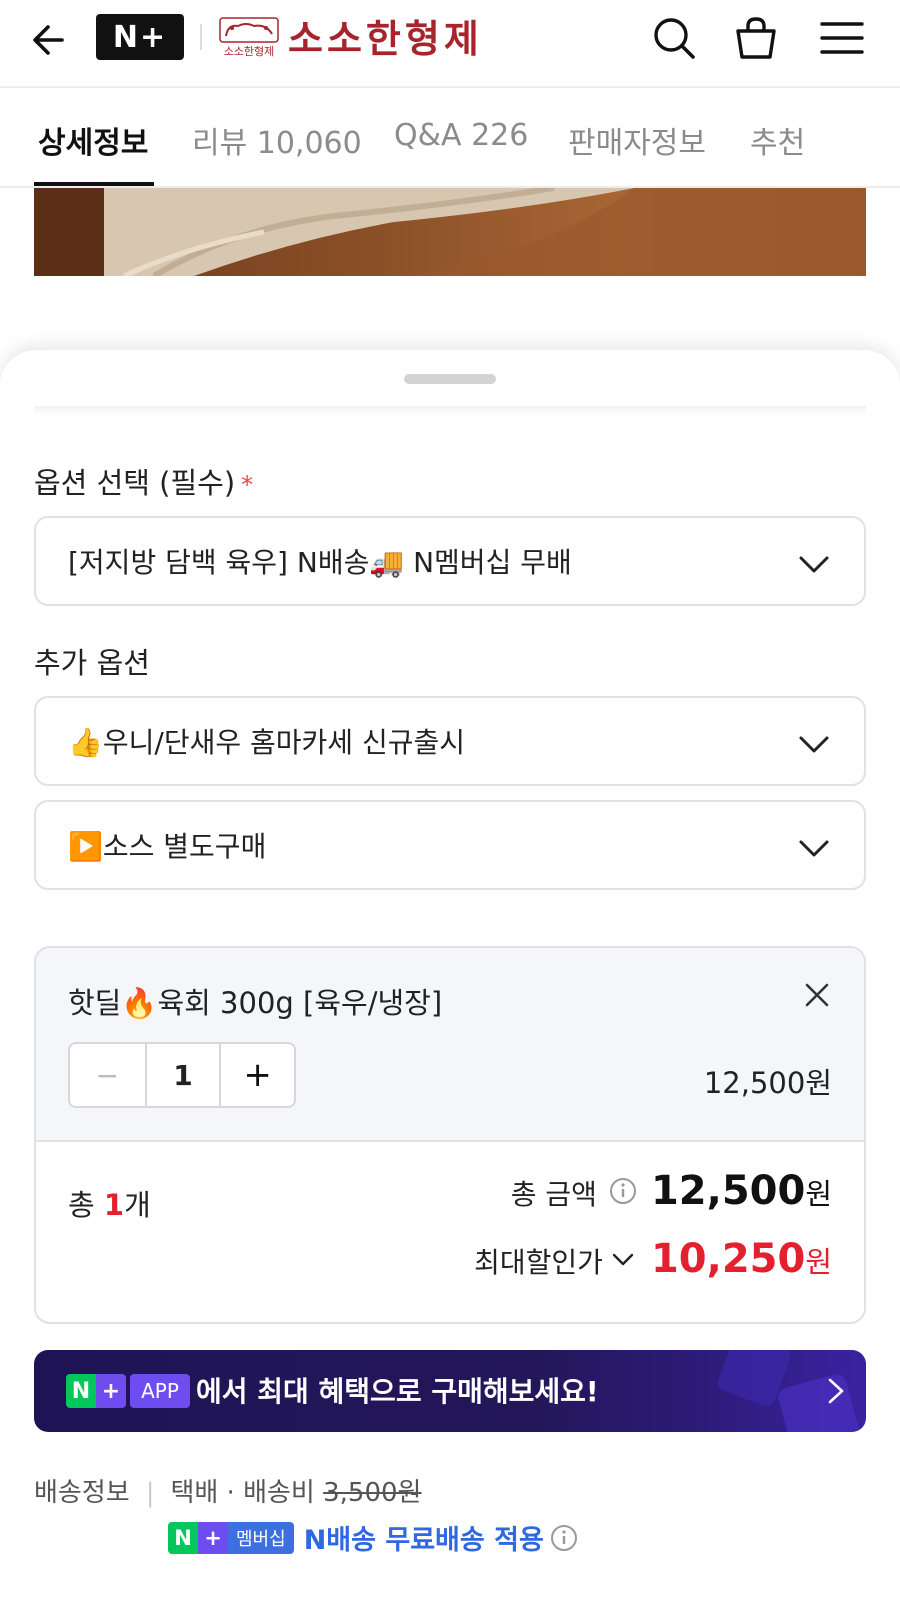 The image size is (900, 1610). What do you see at coordinates (247, 485) in the screenshot?
I see `required-mark: *` at bounding box center [247, 485].